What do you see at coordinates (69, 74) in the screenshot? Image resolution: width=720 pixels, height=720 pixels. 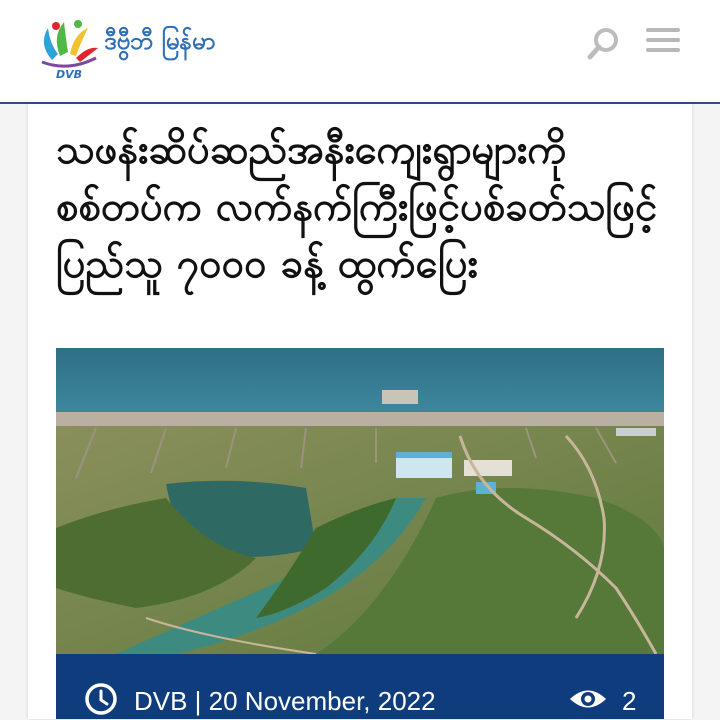 I see `logo-badge: DVB` at bounding box center [69, 74].